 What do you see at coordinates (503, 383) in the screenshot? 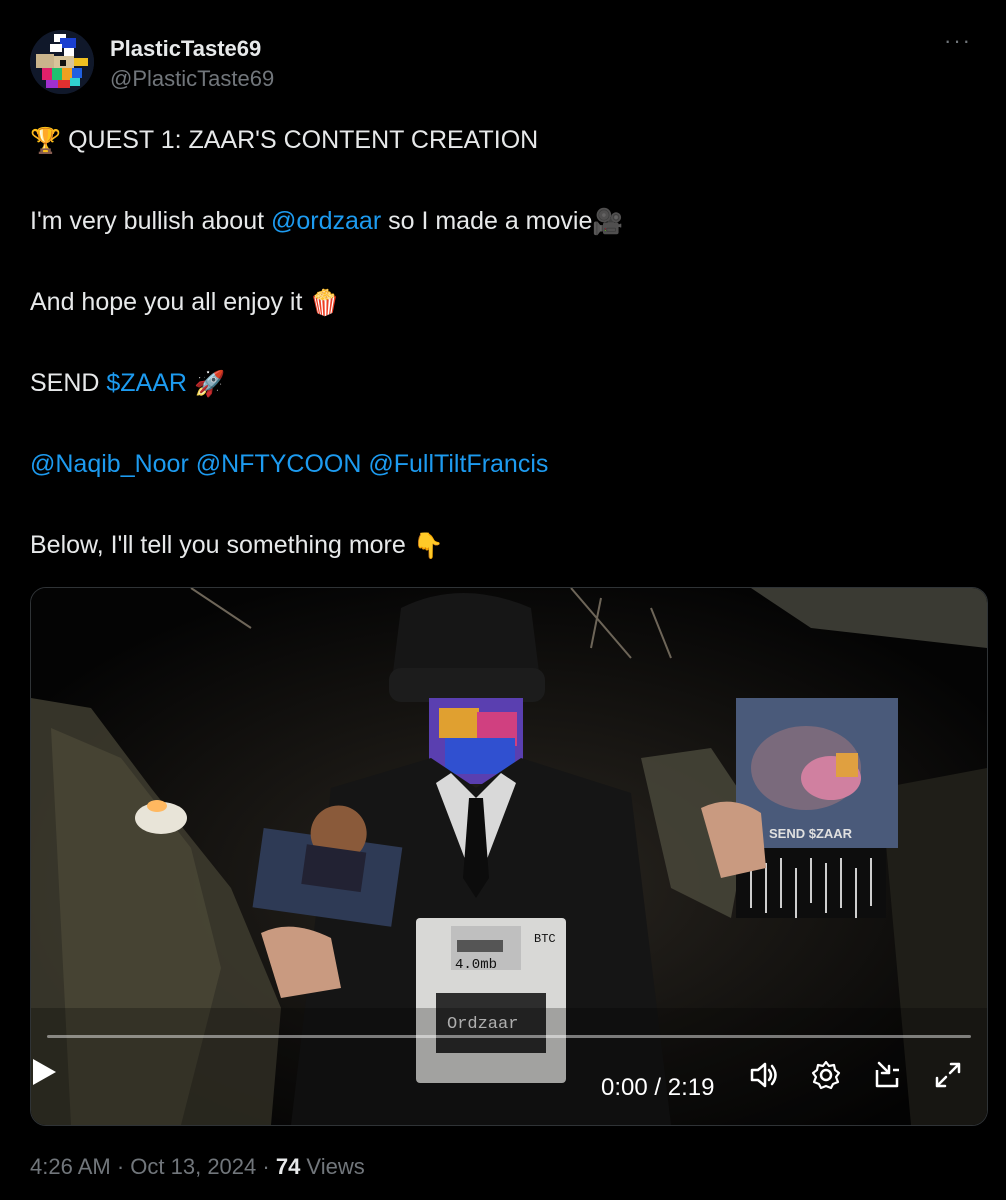
I see `tweet-line-send: SEND $ZAAR 🚀` at bounding box center [503, 383].